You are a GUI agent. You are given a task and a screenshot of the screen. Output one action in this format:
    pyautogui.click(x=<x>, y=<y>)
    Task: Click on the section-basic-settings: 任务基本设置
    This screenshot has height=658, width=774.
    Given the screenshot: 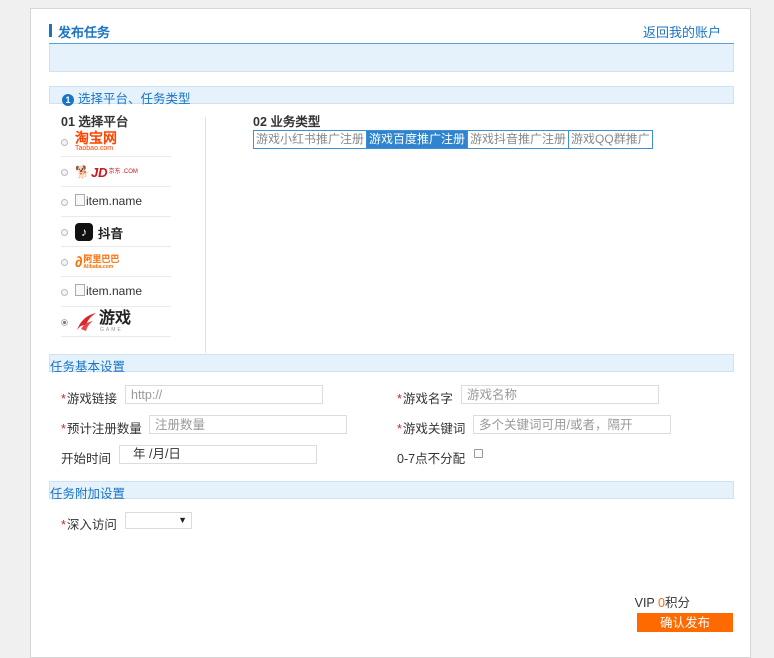 What is the action you would take?
    pyautogui.click(x=391, y=364)
    